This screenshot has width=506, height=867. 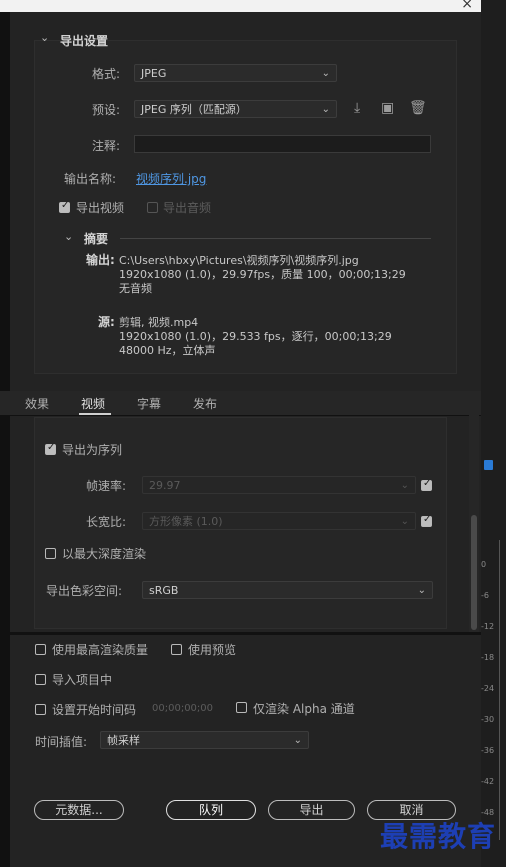 I want to click on tab-effects: 效果, so click(x=37, y=403).